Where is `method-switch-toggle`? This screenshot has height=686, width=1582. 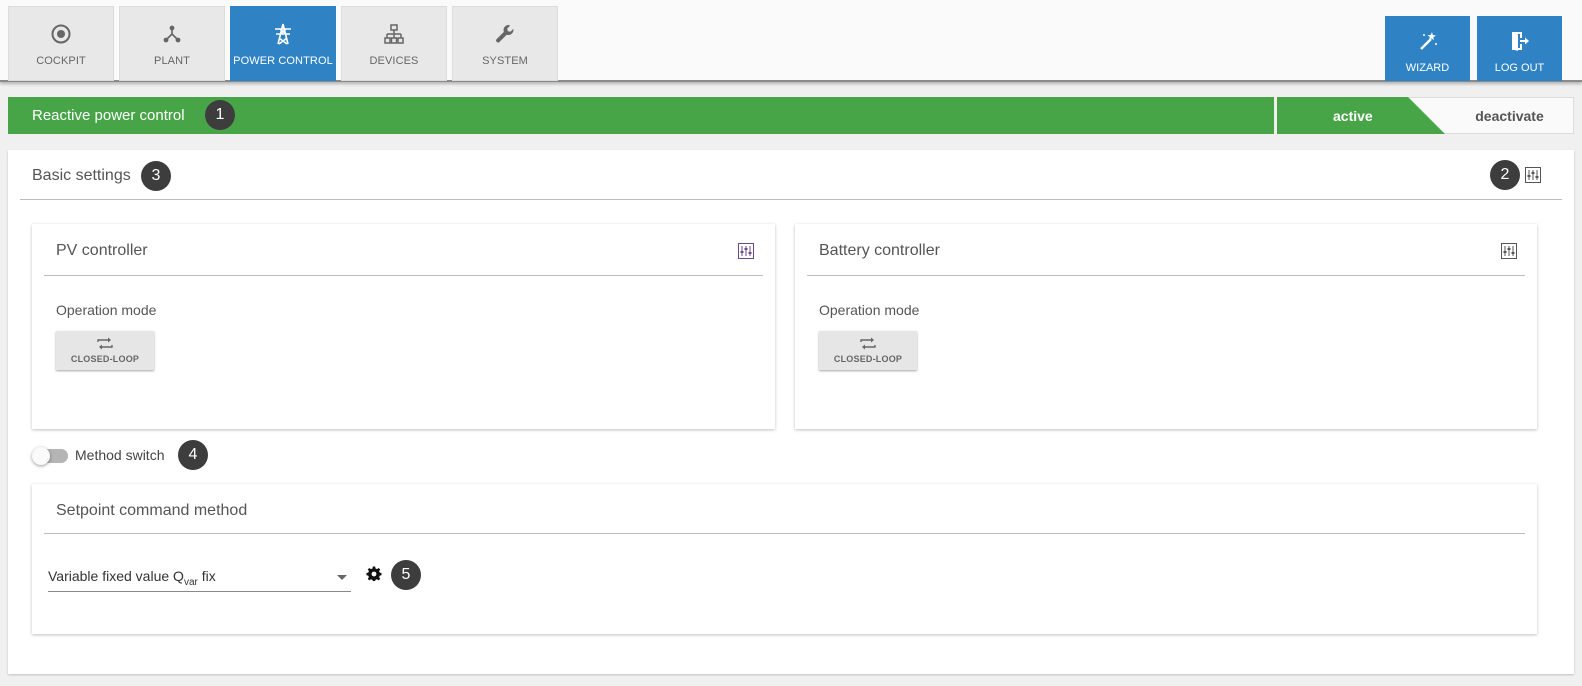 method-switch-toggle is located at coordinates (50, 456).